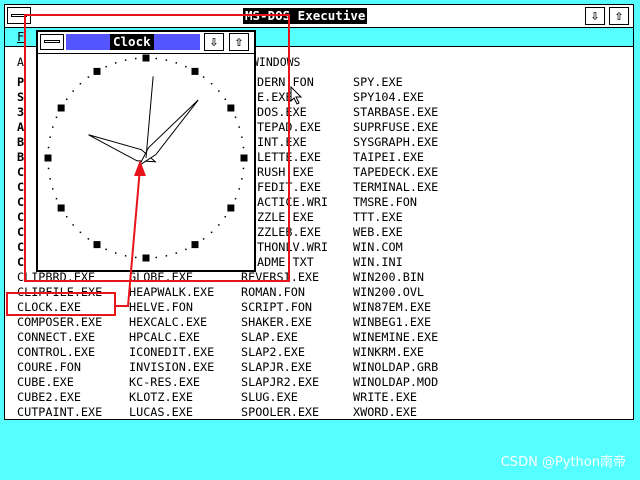 The width and height of the screenshot is (640, 480). Describe the element at coordinates (563, 462) in the screenshot. I see `watermark: CSDN @Python南帝` at that location.